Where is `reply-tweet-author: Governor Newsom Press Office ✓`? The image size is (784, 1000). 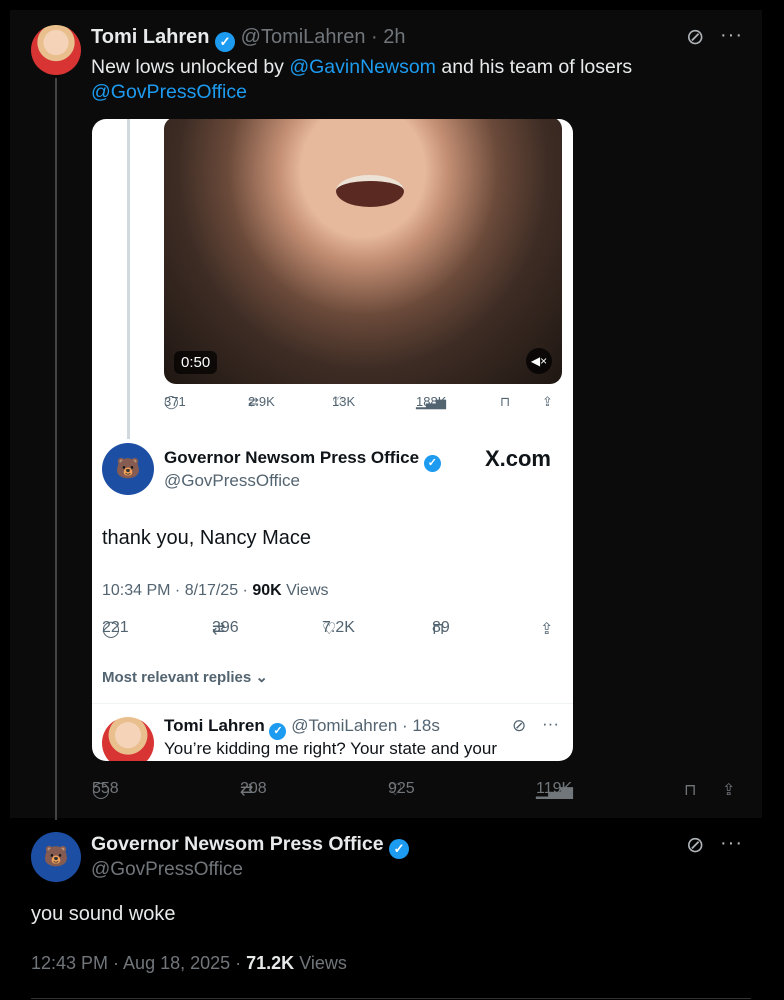
reply-tweet-author: Governor Newsom Press Office ✓ is located at coordinates (250, 846).